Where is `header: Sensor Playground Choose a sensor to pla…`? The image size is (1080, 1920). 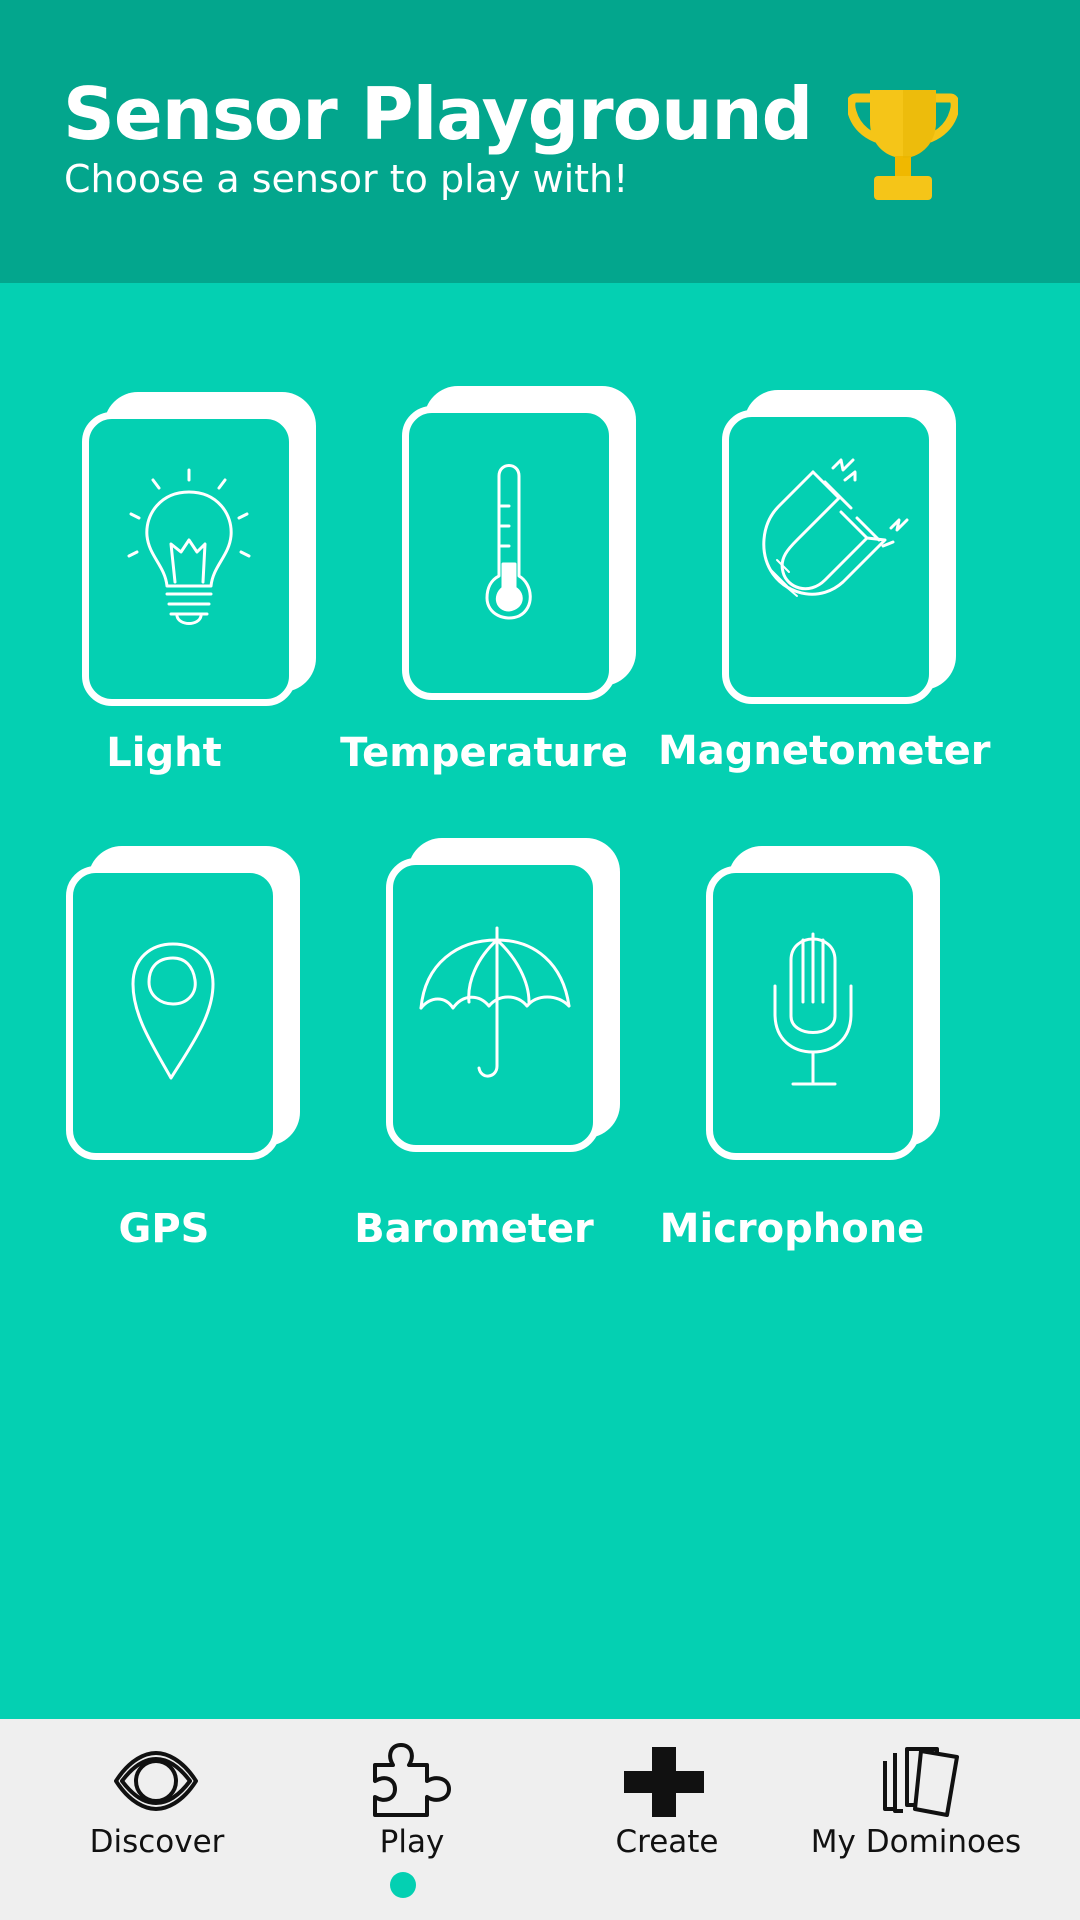
header: Sensor Playground Choose a sensor to pla… is located at coordinates (540, 141).